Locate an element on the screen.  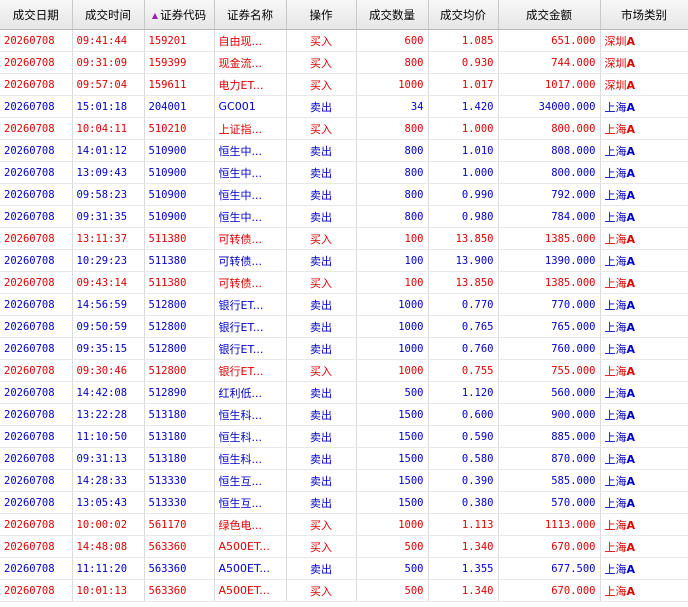
cell-amount: 765.000 is located at coordinates (549, 326).